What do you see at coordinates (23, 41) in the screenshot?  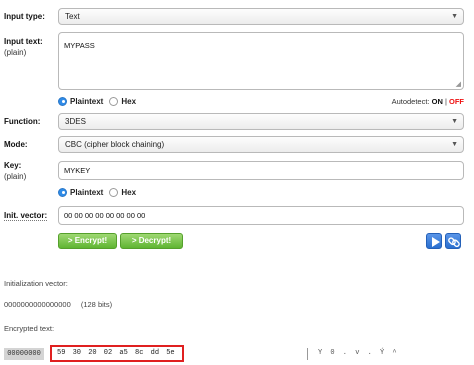 I see `input-text-label: Input text:` at bounding box center [23, 41].